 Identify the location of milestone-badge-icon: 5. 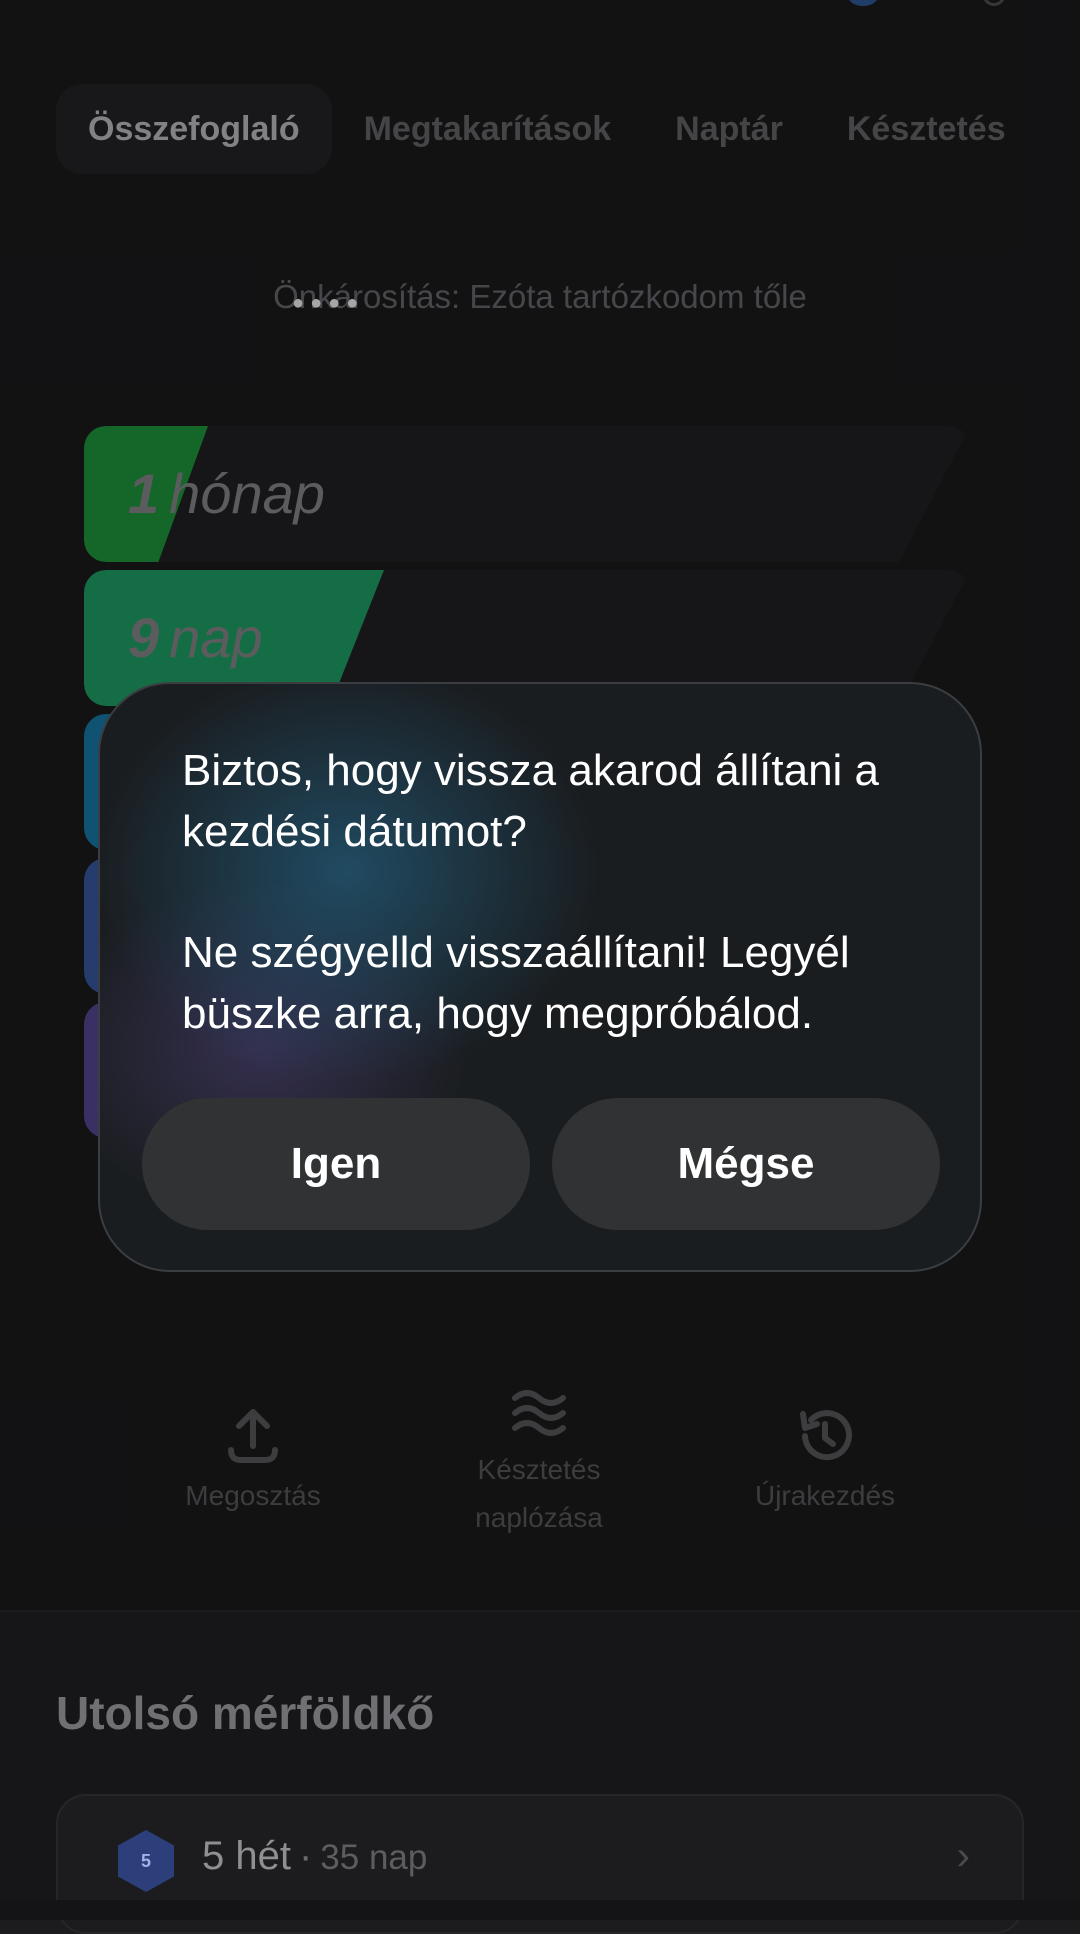
(146, 1861).